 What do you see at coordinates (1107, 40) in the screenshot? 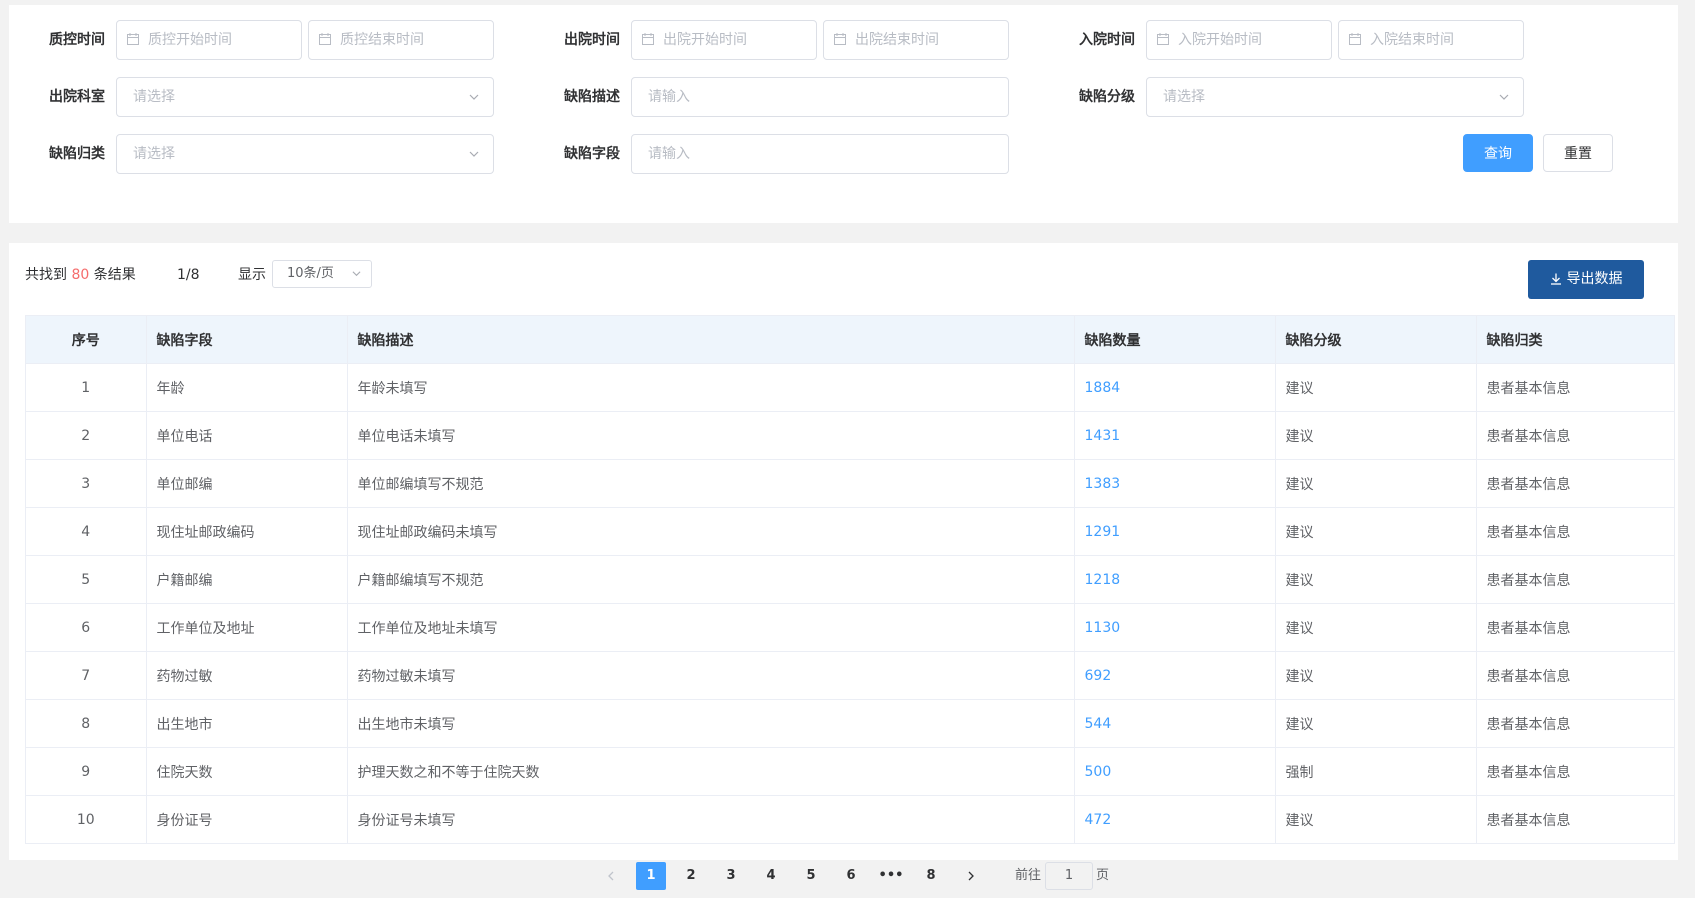
I see `admission-time-label: 入院时间` at bounding box center [1107, 40].